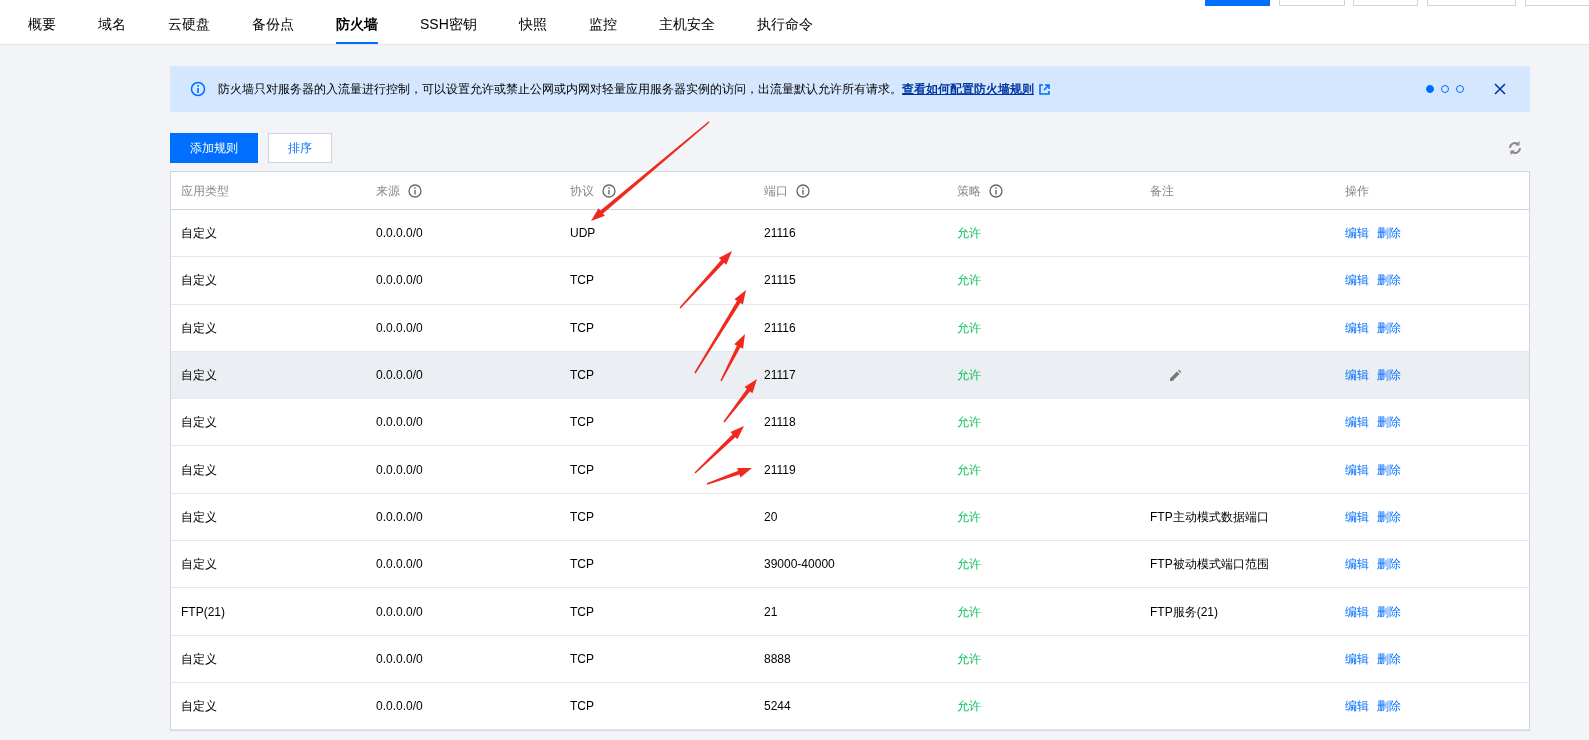  Describe the element at coordinates (1044, 89) in the screenshot. I see `external-link-icon` at that location.